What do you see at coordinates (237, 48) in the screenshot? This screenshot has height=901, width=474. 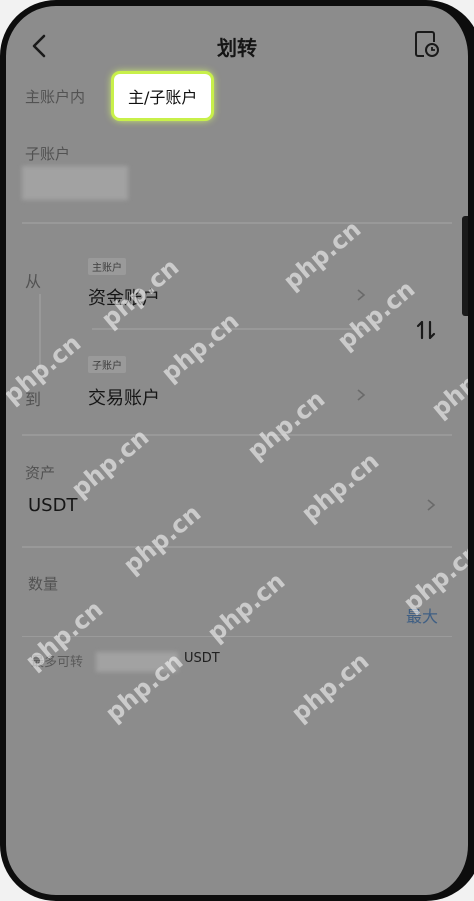 I see `page-title: 划转` at bounding box center [237, 48].